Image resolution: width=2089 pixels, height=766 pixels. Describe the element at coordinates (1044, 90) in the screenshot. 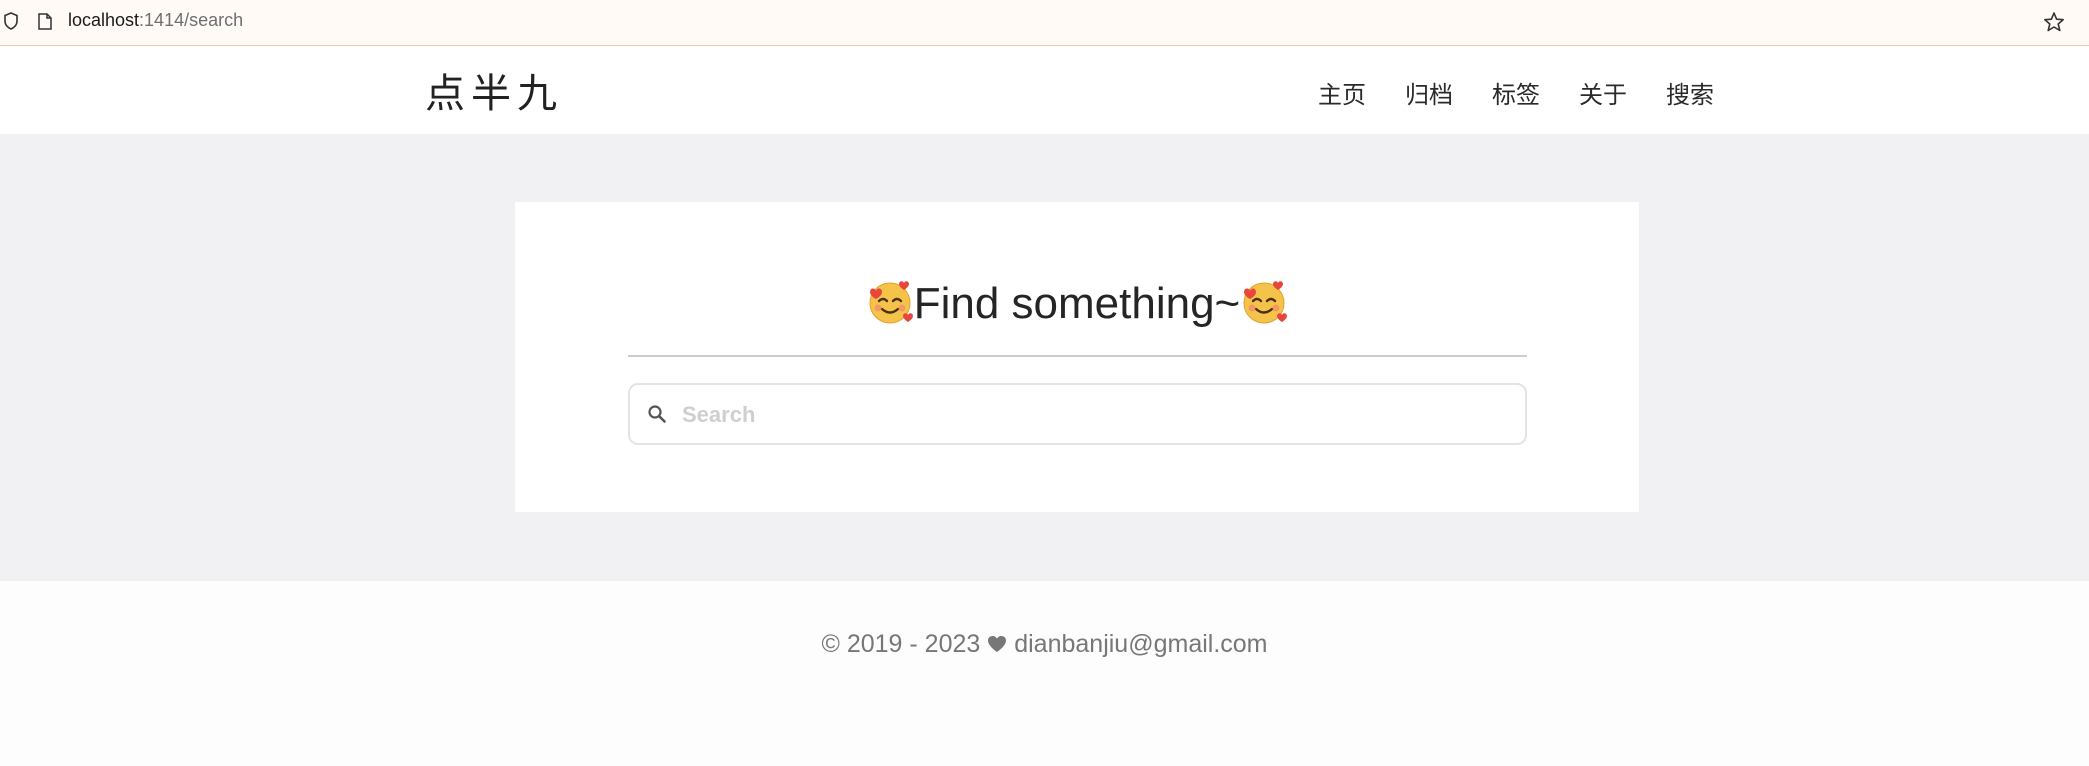

I see `site-header: 点半九 主页 归档 标签 关于 搜索` at that location.